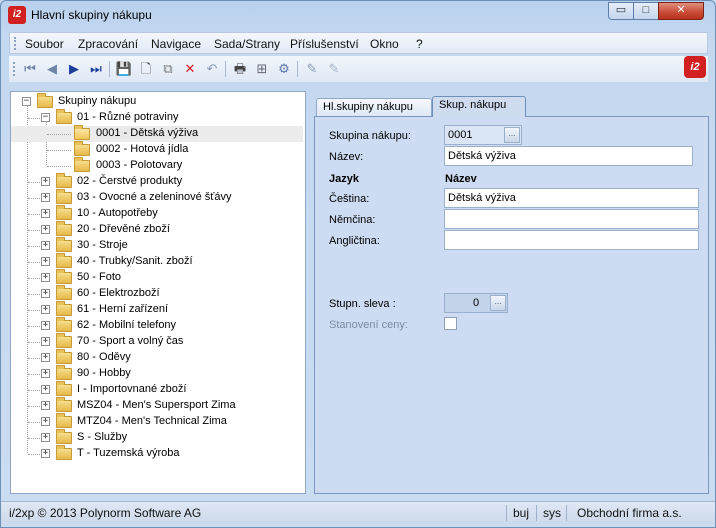 This screenshot has width=716, height=528. I want to click on tree-item: + 62 - Mobilní telefony, so click(156, 325).